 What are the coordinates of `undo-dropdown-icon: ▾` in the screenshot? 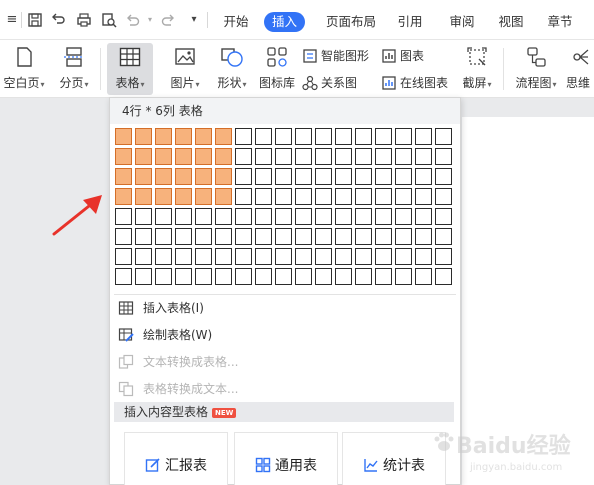 It's located at (150, 20).